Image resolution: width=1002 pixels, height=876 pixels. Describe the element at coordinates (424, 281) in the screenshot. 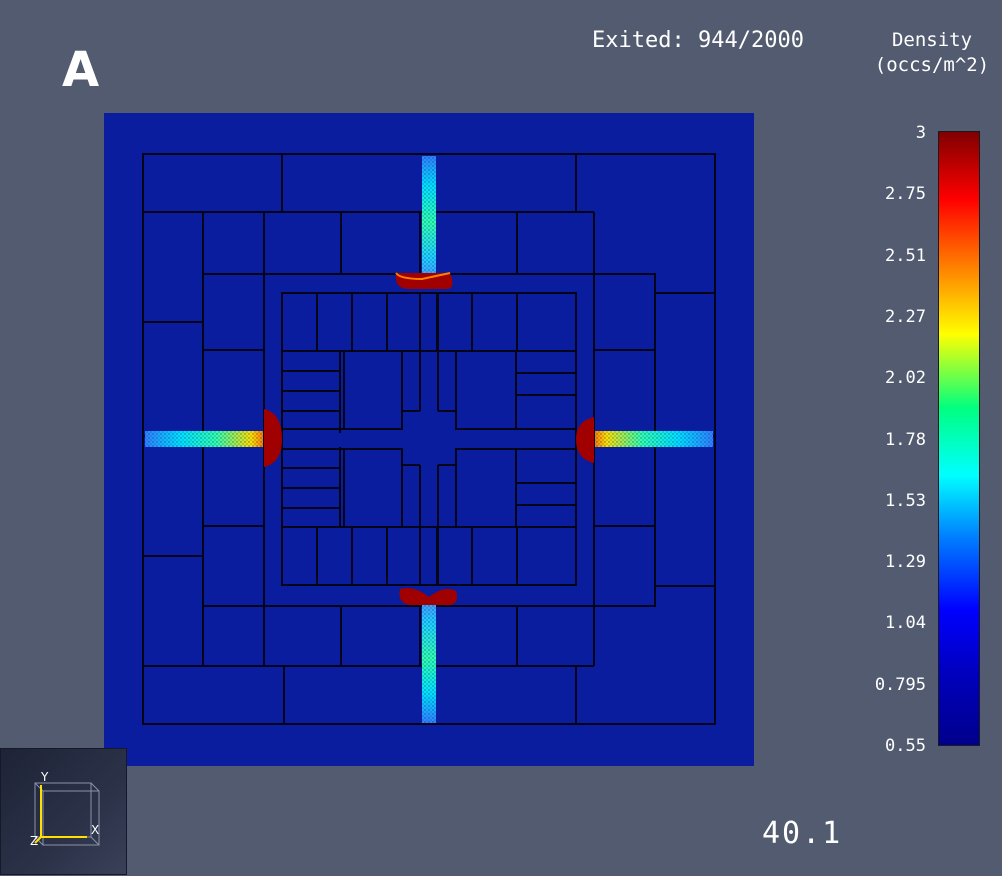

I see `density-cluster-top` at that location.